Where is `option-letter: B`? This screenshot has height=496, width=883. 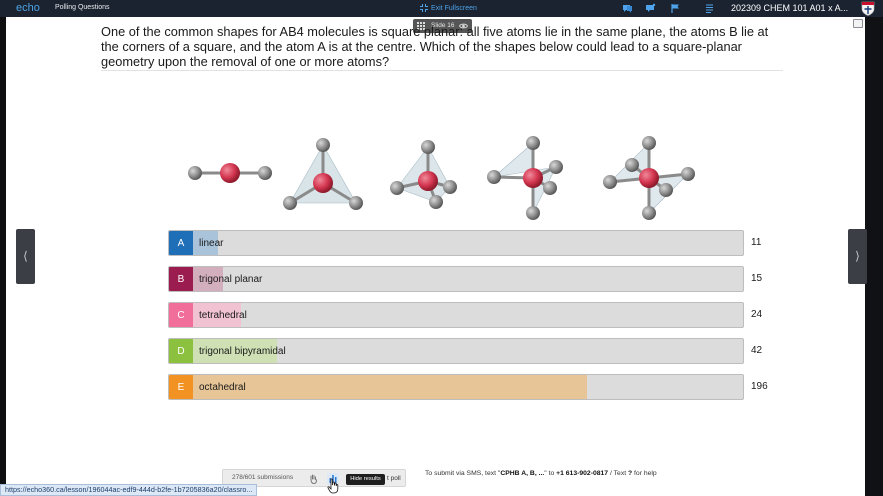
option-letter: B is located at coordinates (181, 279).